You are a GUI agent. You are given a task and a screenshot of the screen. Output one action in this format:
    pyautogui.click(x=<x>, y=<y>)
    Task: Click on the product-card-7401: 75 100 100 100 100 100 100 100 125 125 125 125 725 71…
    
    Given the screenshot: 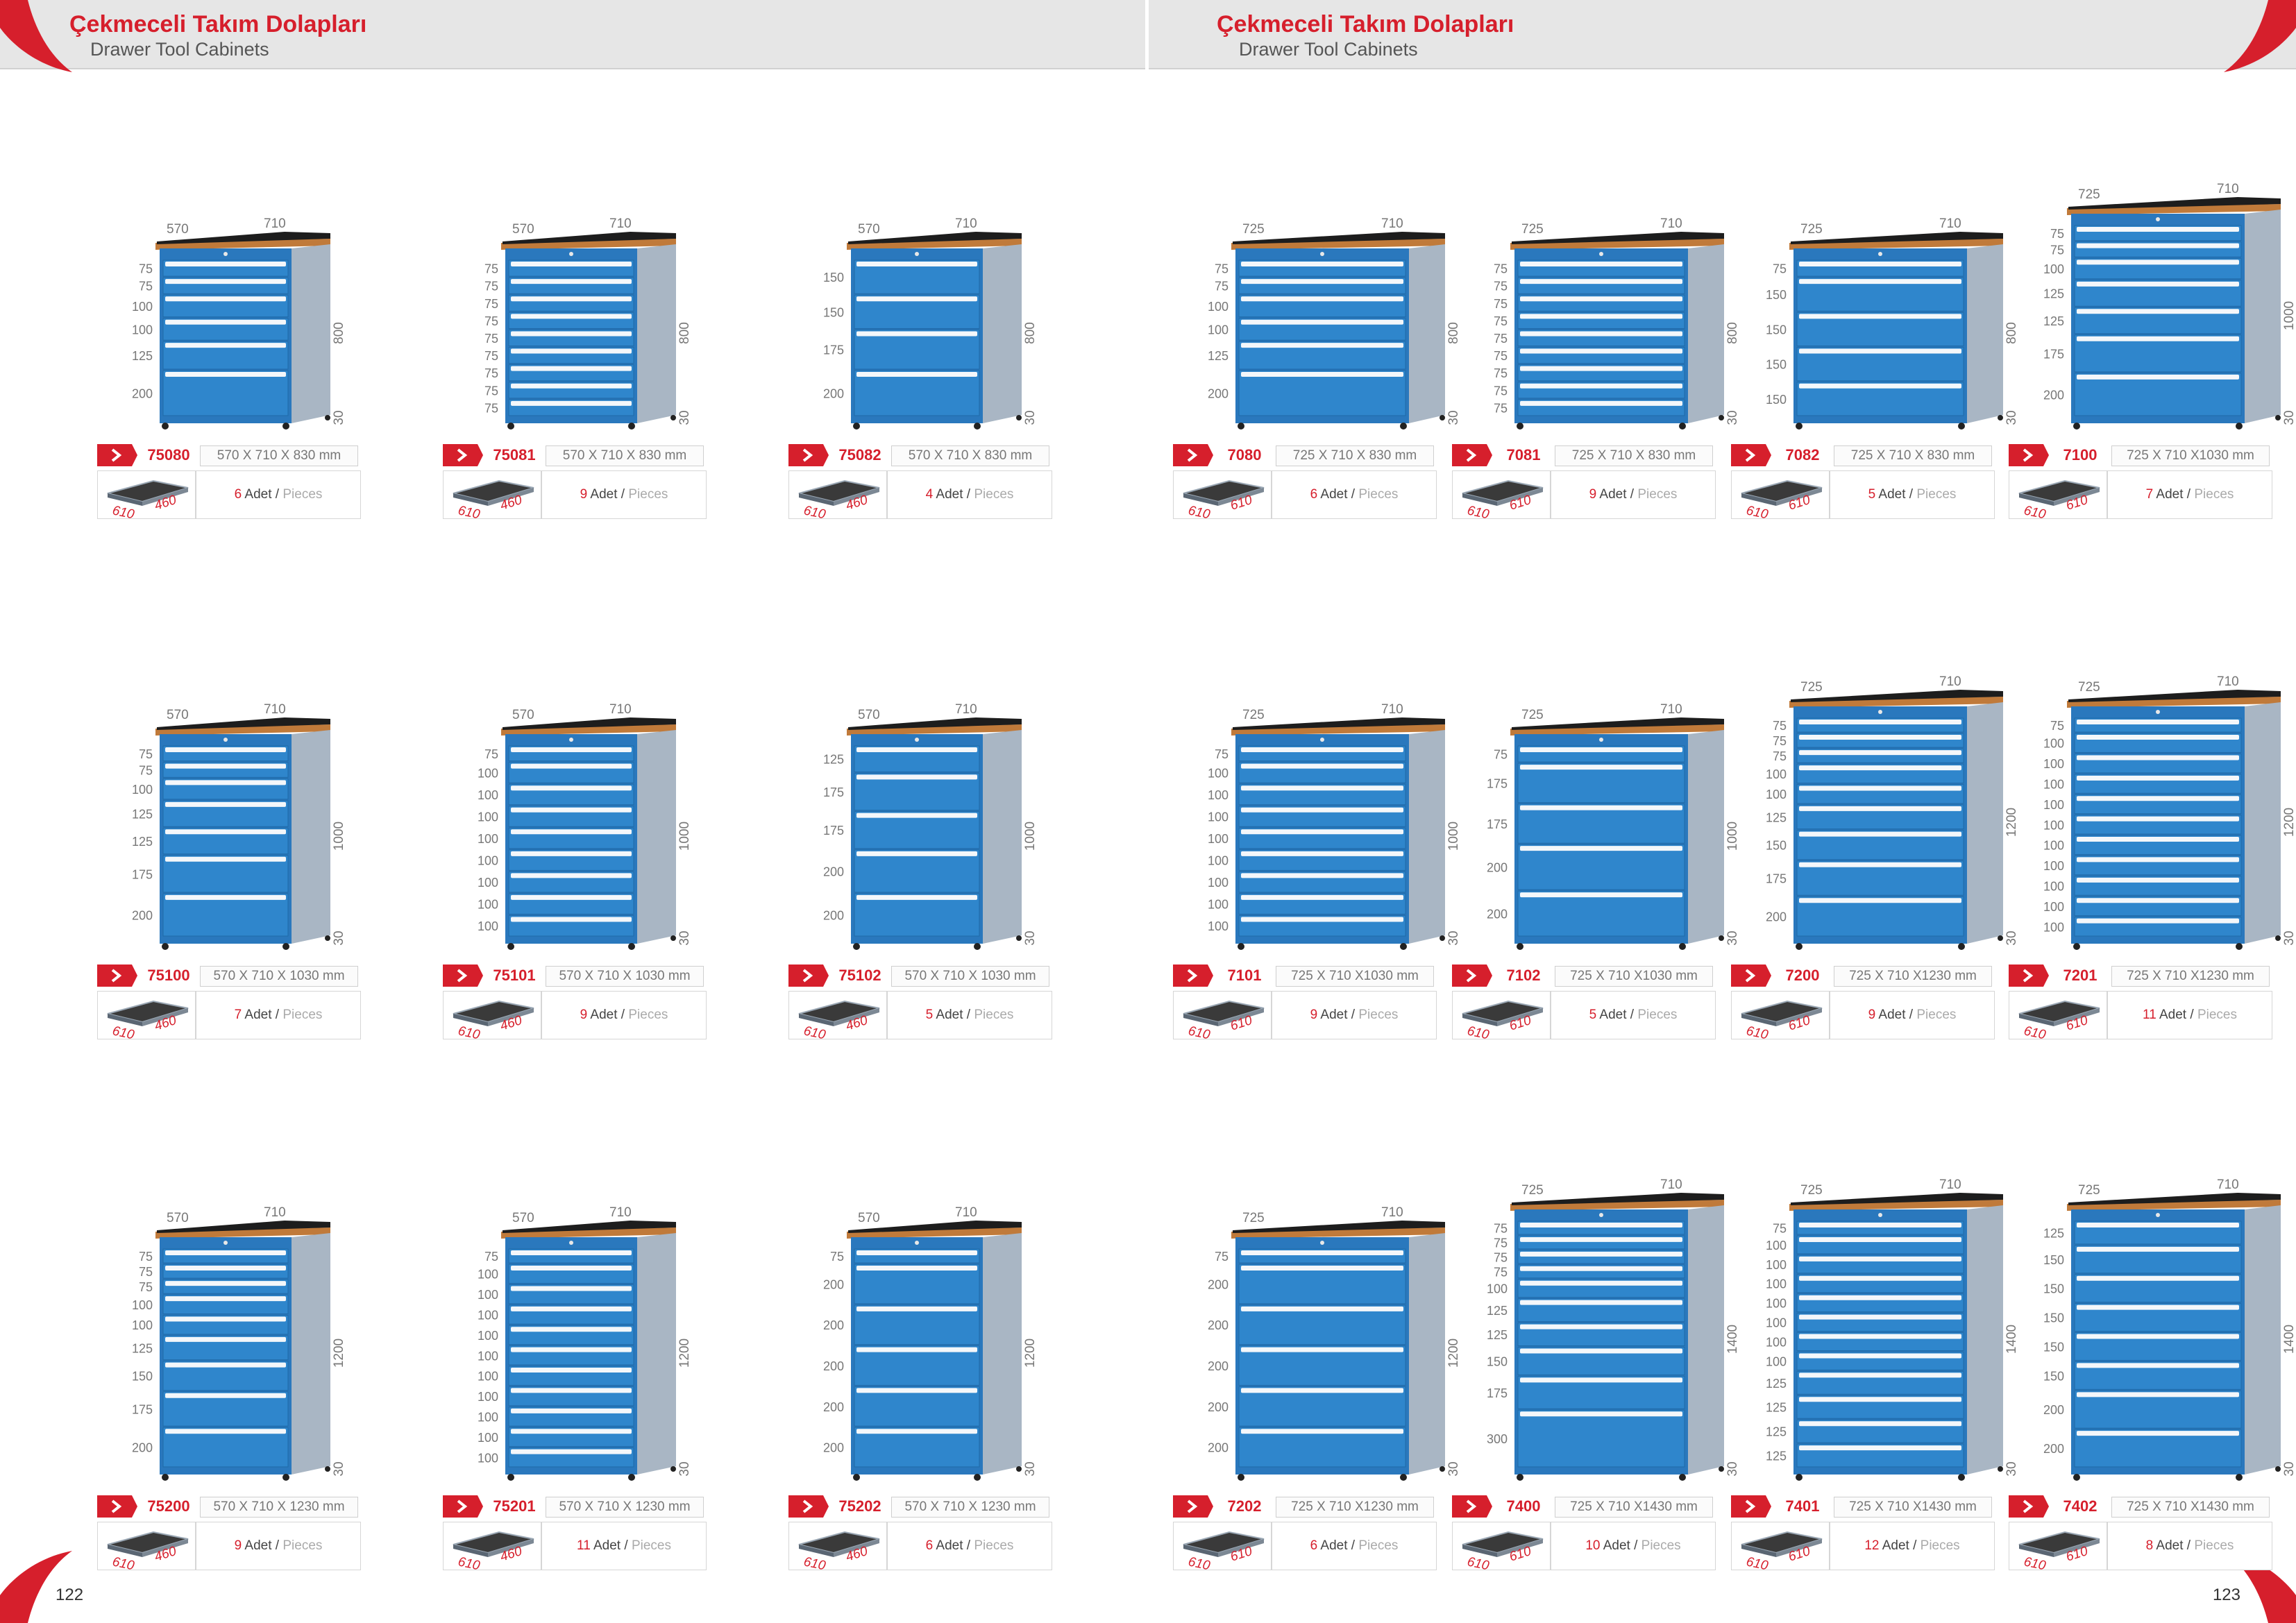 What is the action you would take?
    pyautogui.click(x=1875, y=1389)
    